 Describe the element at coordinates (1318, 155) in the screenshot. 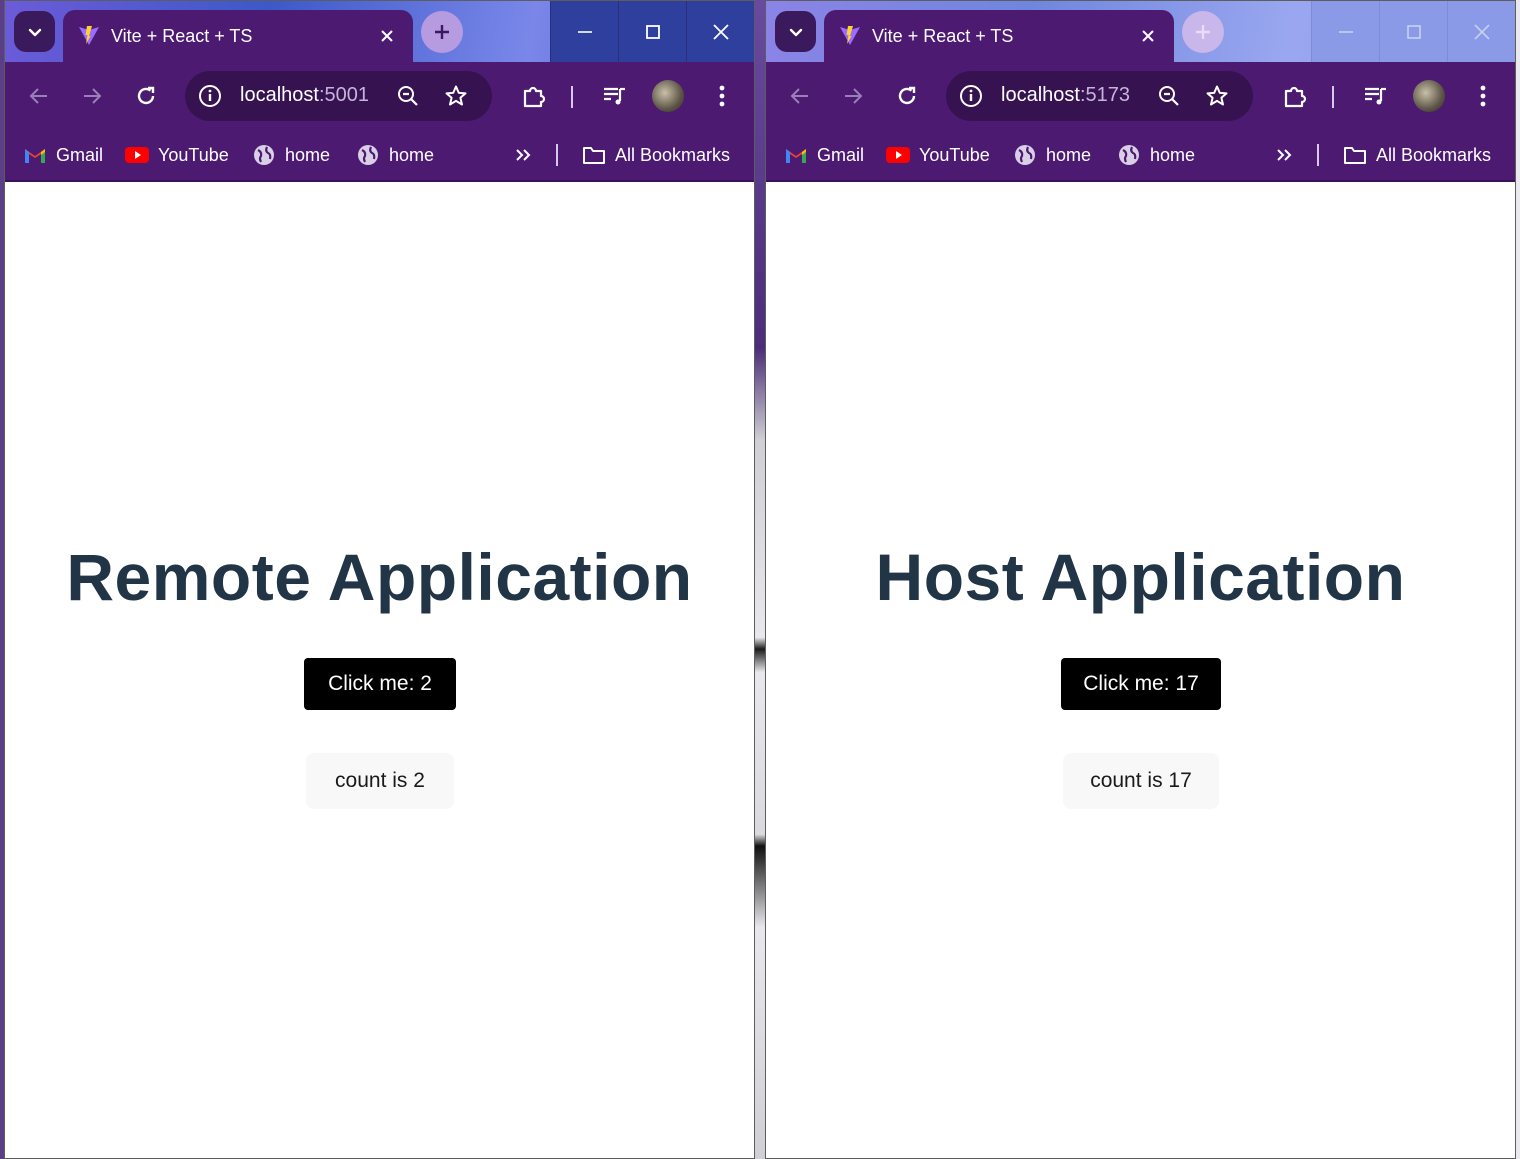

I see `bookmarks-divider` at that location.